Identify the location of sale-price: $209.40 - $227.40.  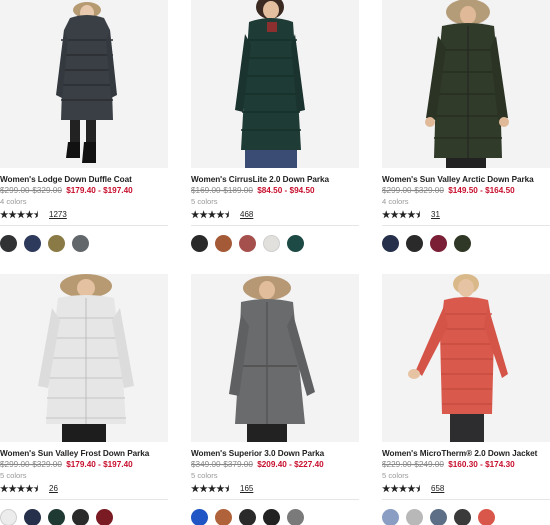
(290, 464).